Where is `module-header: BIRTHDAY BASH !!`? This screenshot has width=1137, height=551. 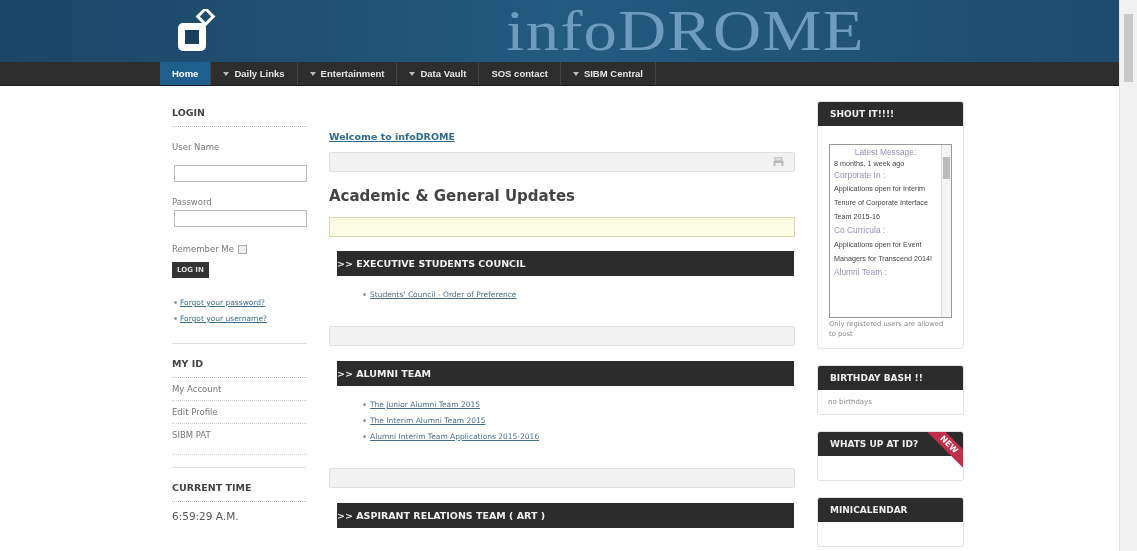 module-header: BIRTHDAY BASH !! is located at coordinates (890, 377).